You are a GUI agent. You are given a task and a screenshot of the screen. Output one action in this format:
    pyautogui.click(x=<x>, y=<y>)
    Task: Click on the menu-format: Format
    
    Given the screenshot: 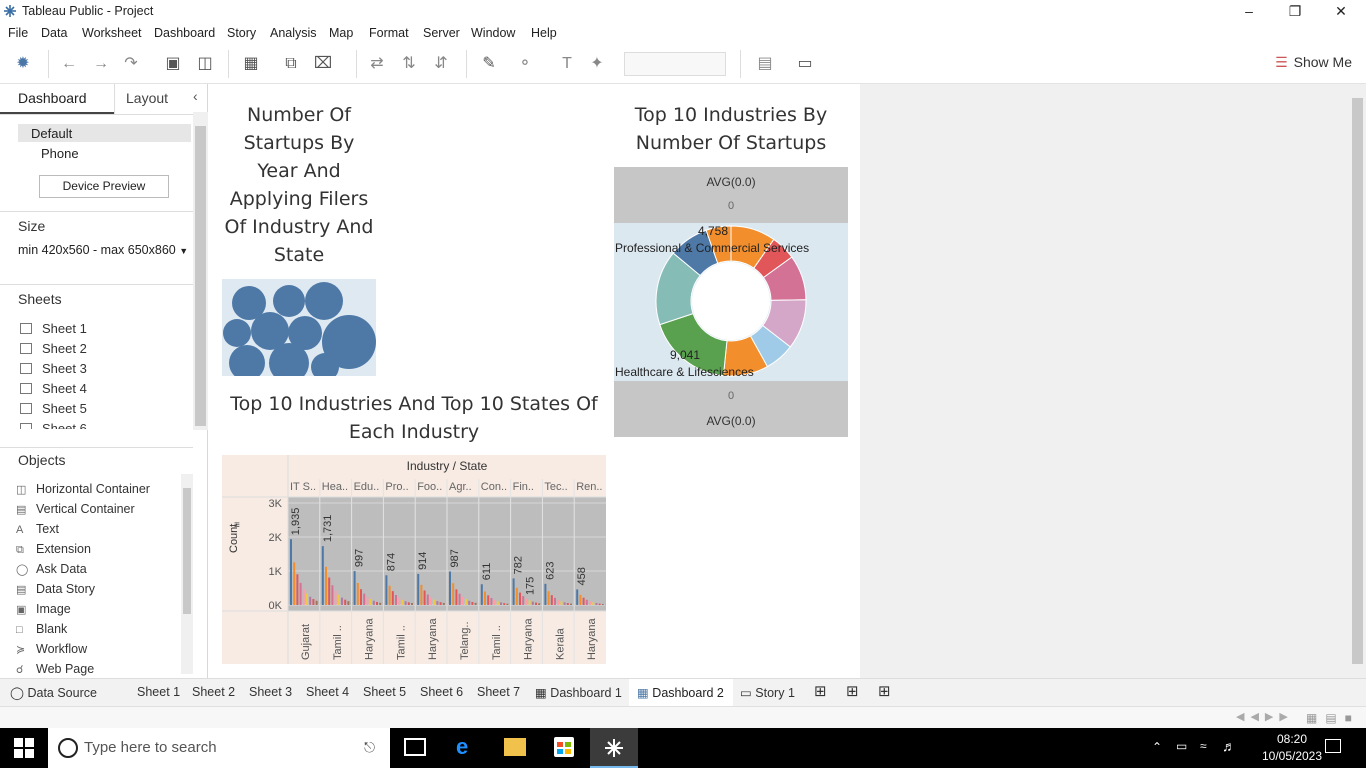 What is the action you would take?
    pyautogui.click(x=389, y=33)
    